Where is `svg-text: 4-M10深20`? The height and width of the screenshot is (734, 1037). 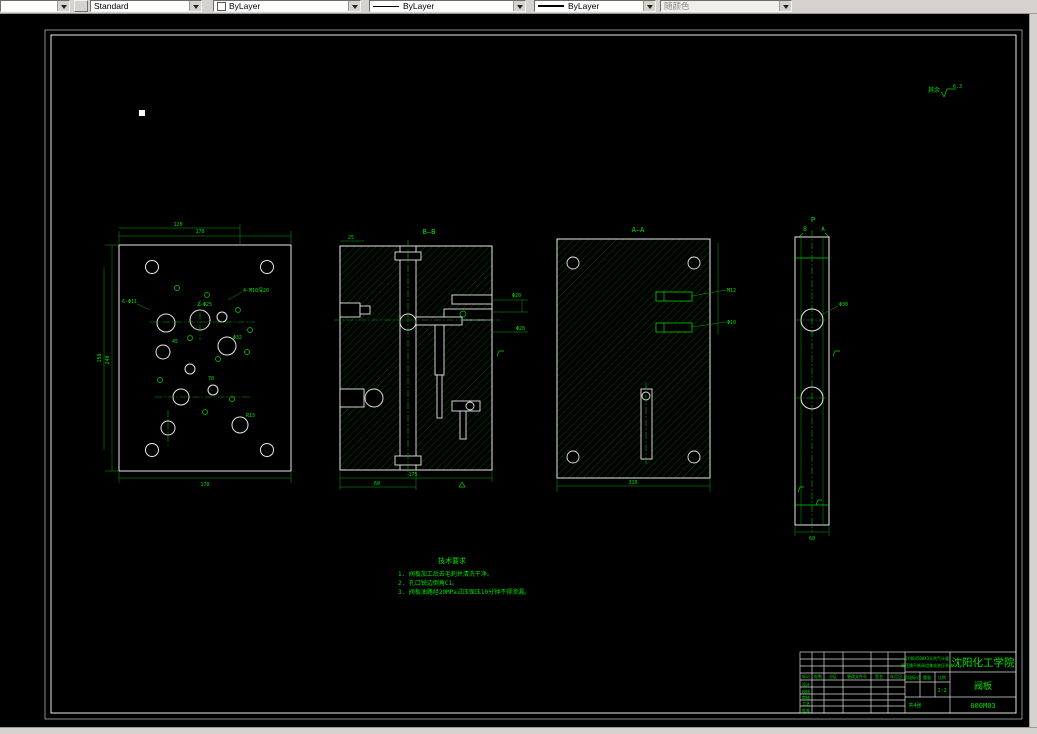 svg-text: 4-M10深20 is located at coordinates (256, 290).